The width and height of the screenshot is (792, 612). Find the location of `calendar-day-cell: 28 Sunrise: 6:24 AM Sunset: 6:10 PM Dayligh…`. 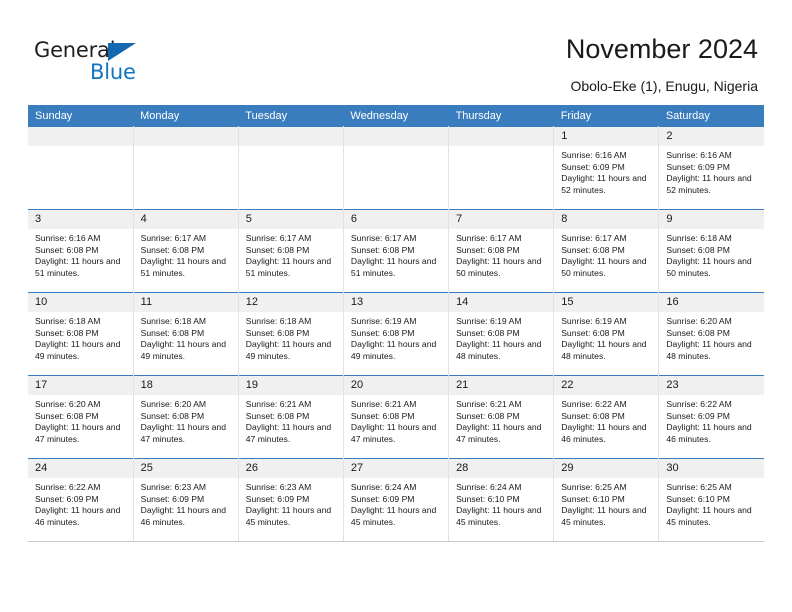

calendar-day-cell: 28 Sunrise: 6:24 AM Sunset: 6:10 PM Dayligh… is located at coordinates (501, 500).